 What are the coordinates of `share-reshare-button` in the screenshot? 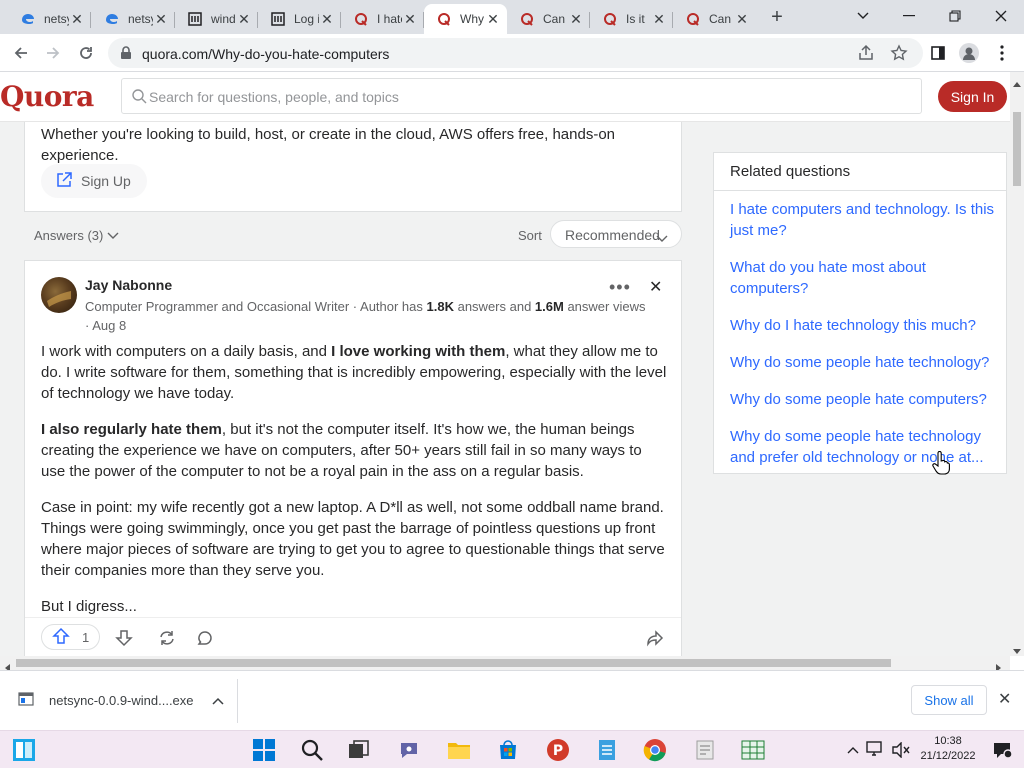 It's located at (167, 639).